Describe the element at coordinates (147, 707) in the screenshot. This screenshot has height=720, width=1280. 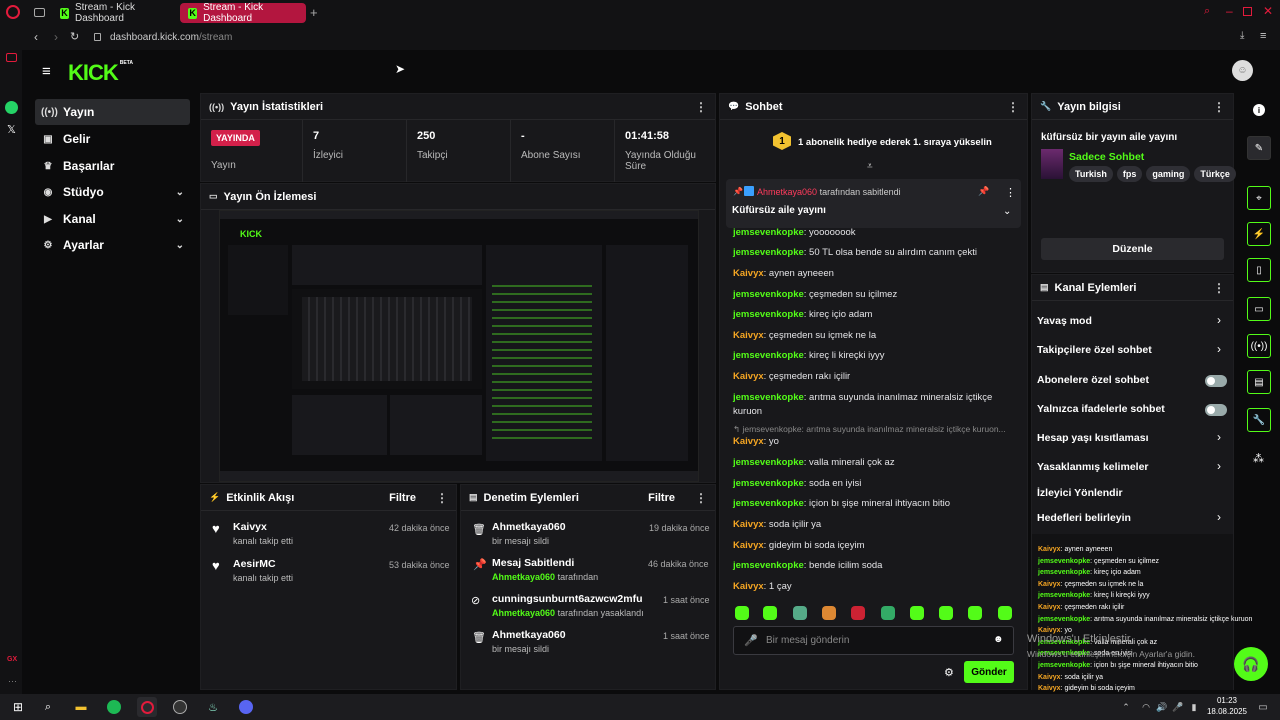
I see `opera-gx-icon` at that location.